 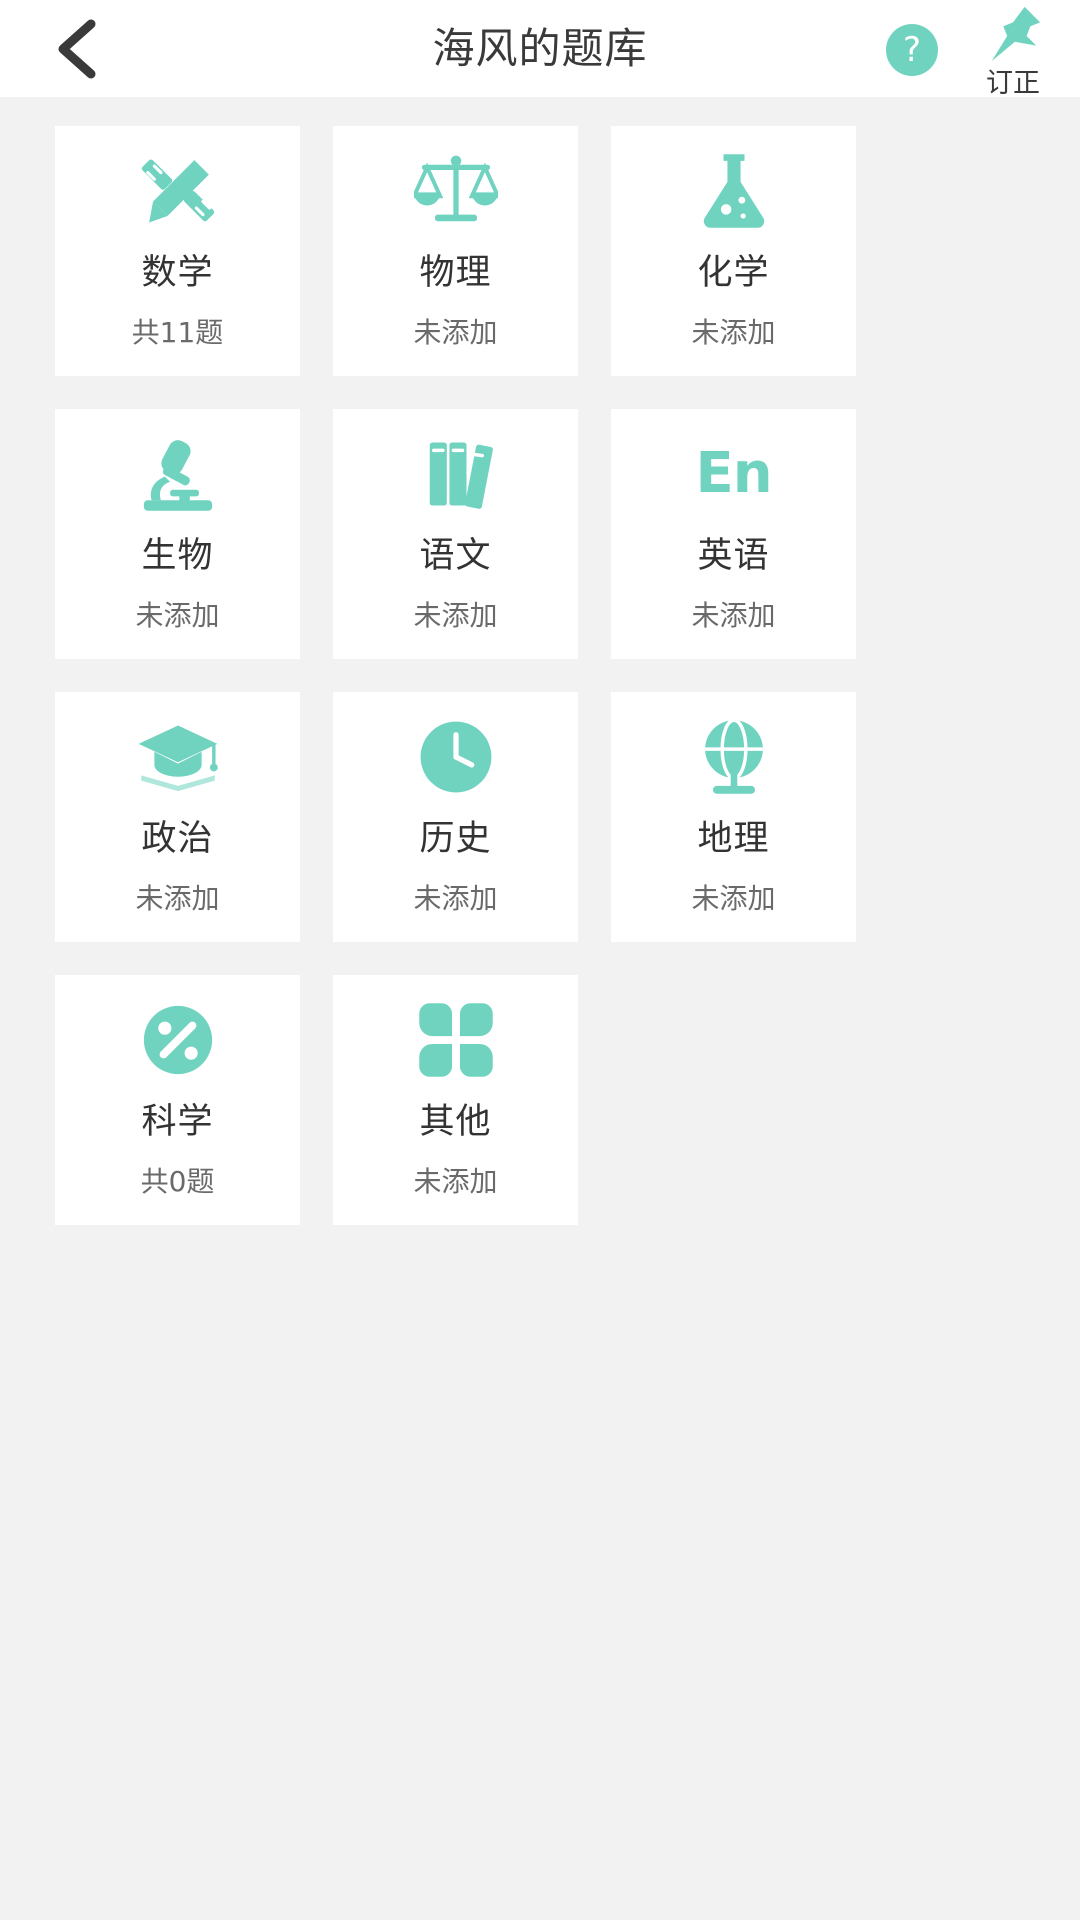 I want to click on subject-card-politics: 政治 未添加, so click(x=177, y=817).